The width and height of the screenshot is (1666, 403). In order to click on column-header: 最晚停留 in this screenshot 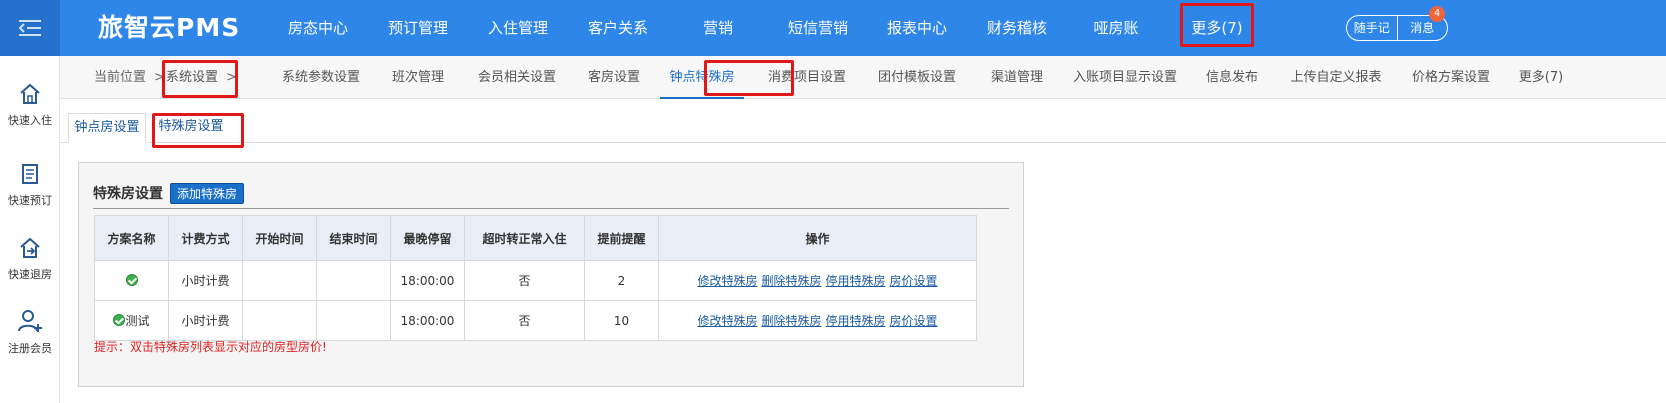, I will do `click(427, 238)`.